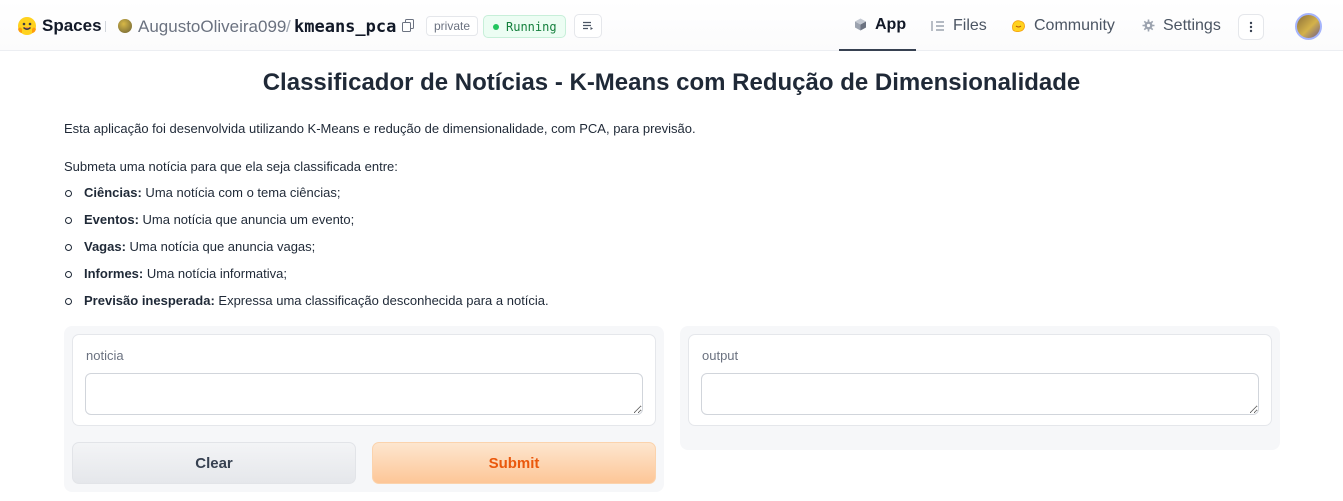  I want to click on user-avatar, so click(1308, 26).